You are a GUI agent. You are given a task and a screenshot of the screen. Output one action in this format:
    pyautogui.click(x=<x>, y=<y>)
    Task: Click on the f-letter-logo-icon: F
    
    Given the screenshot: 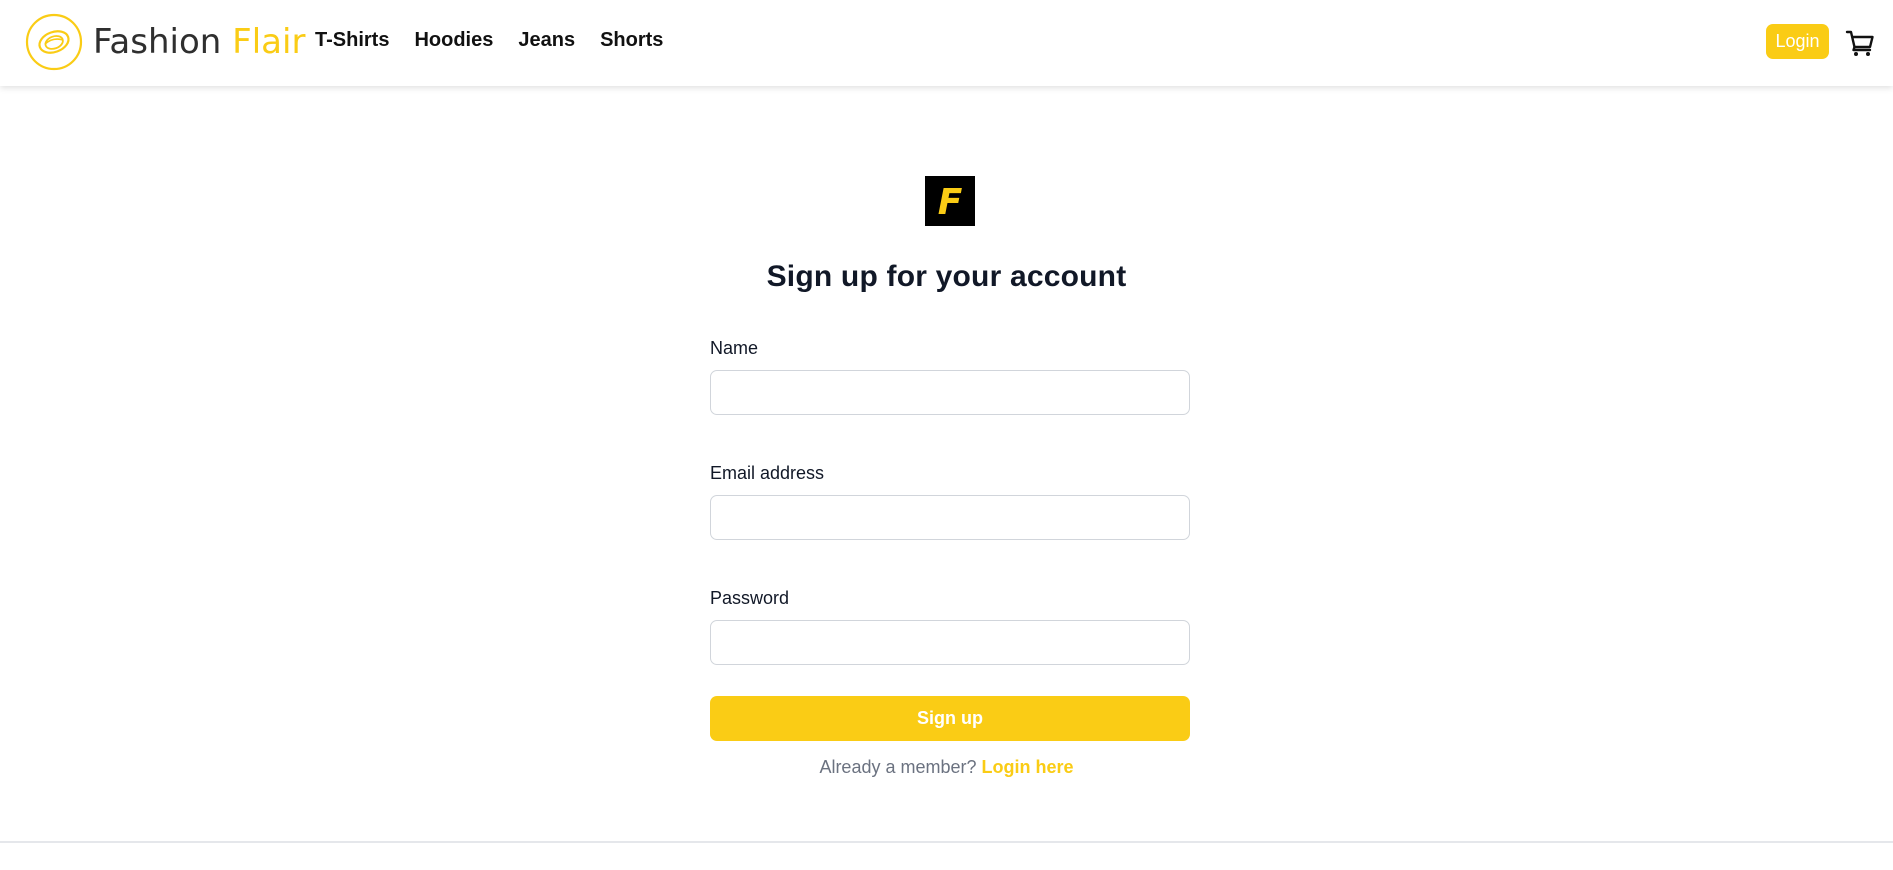 What is the action you would take?
    pyautogui.click(x=950, y=202)
    